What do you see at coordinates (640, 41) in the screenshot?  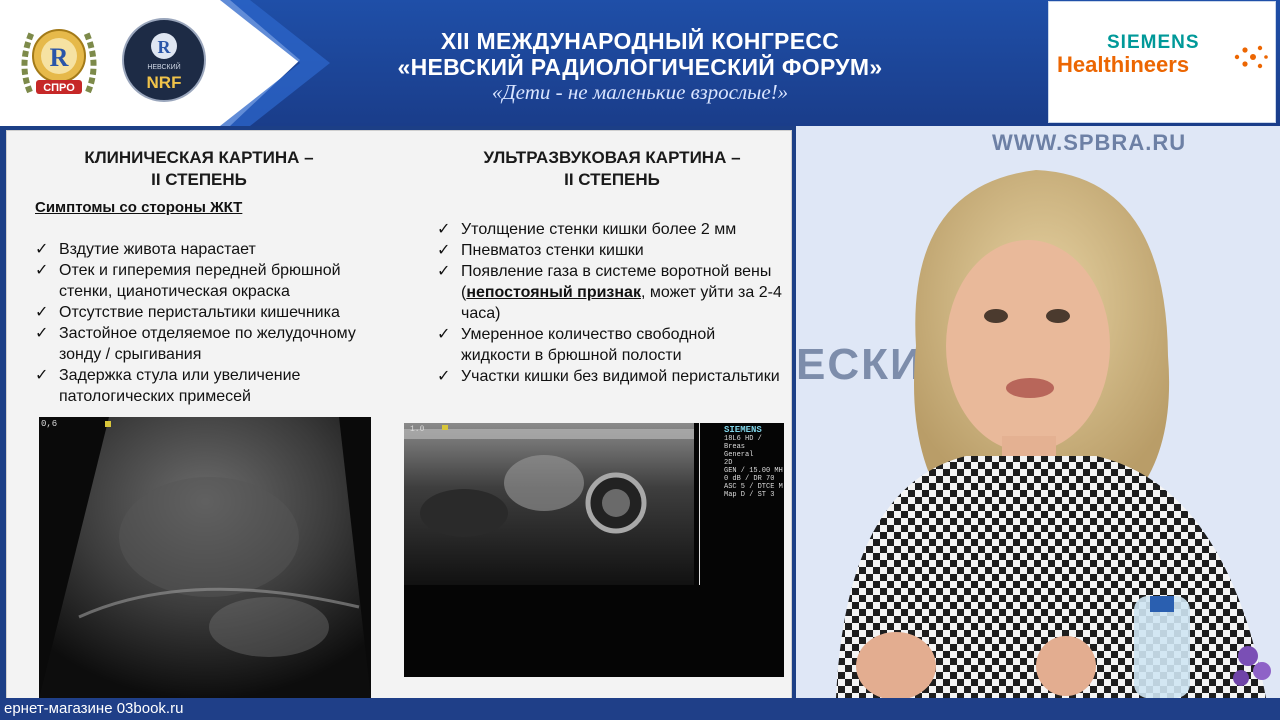 I see `title-line-1: XII МЕЖДУНАРОДНЫЙ КОНГРЕСС` at bounding box center [640, 41].